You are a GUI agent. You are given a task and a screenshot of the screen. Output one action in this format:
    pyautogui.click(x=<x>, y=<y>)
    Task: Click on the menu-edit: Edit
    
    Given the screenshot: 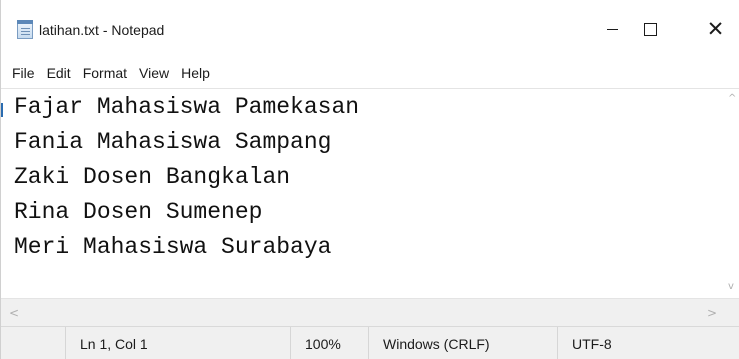 What is the action you would take?
    pyautogui.click(x=59, y=73)
    